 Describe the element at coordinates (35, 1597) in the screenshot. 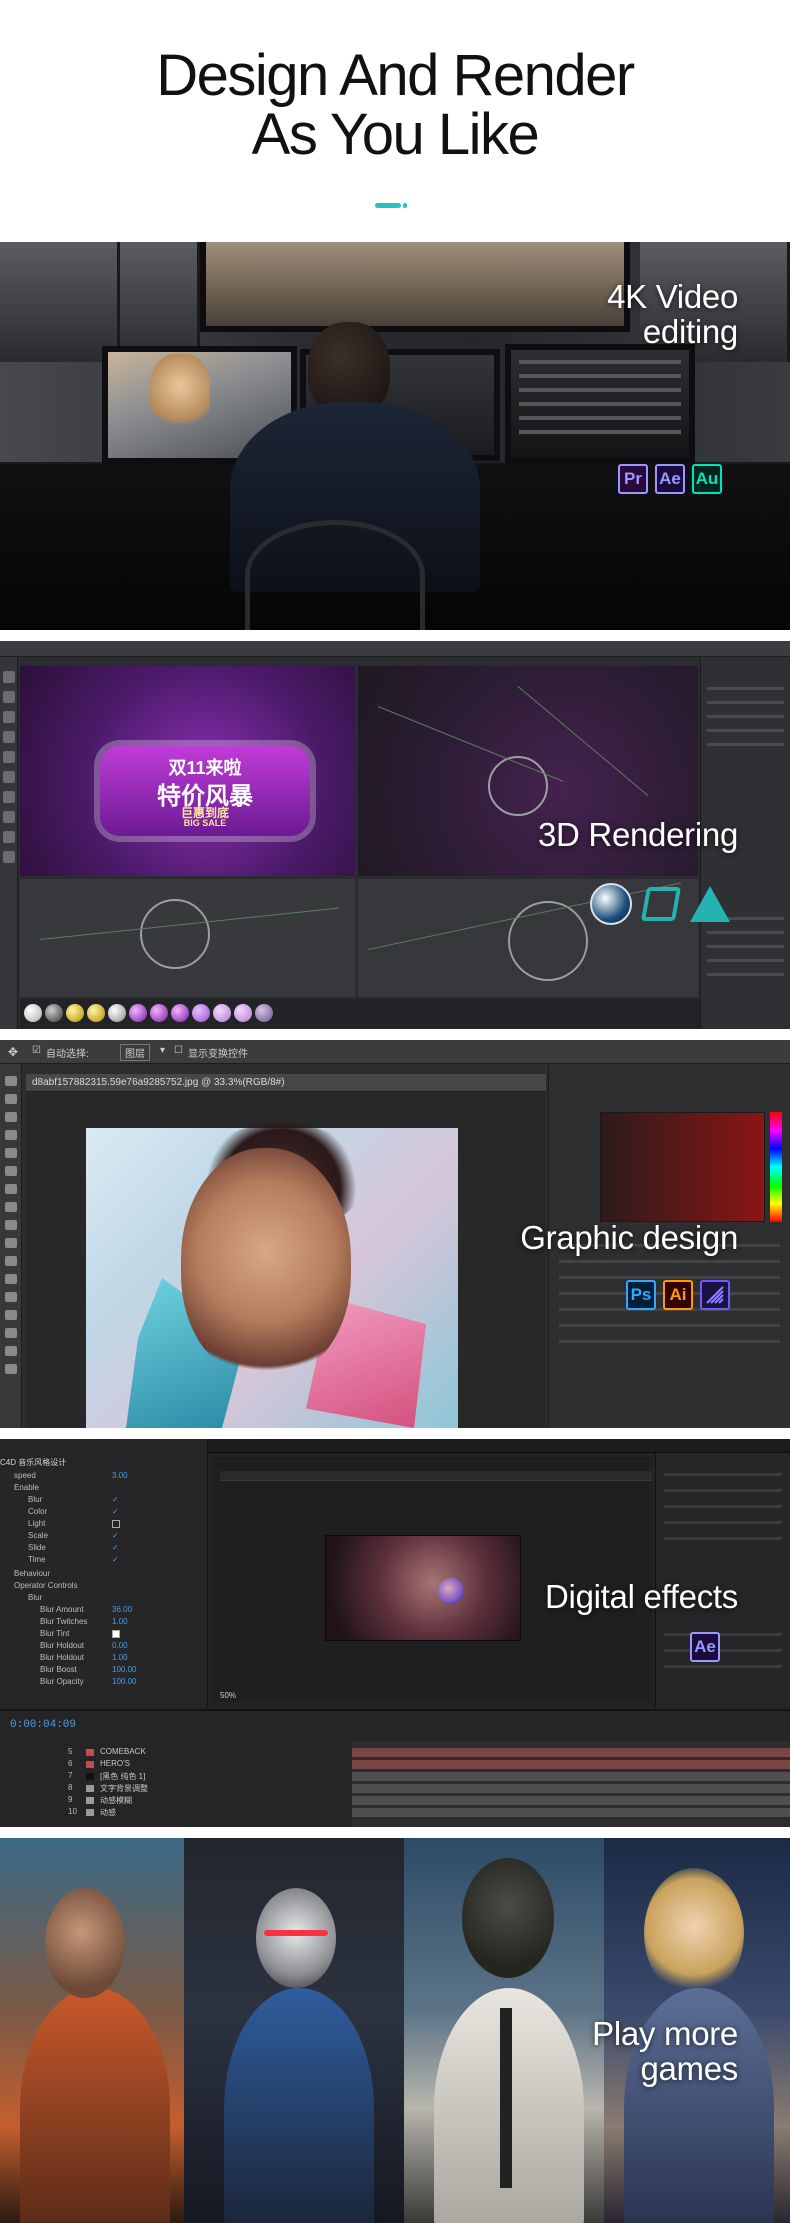

I see `prop-row: Blur` at that location.